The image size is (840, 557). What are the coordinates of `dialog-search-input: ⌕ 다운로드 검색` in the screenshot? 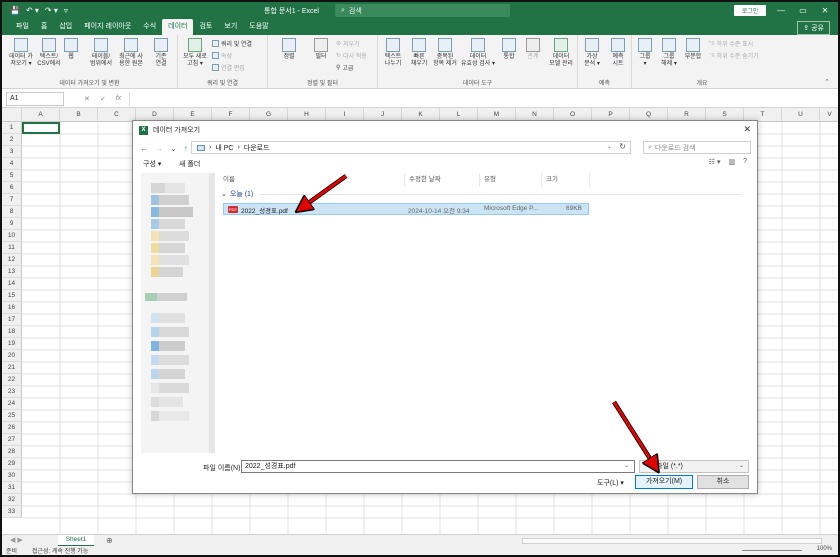 It's located at (697, 147).